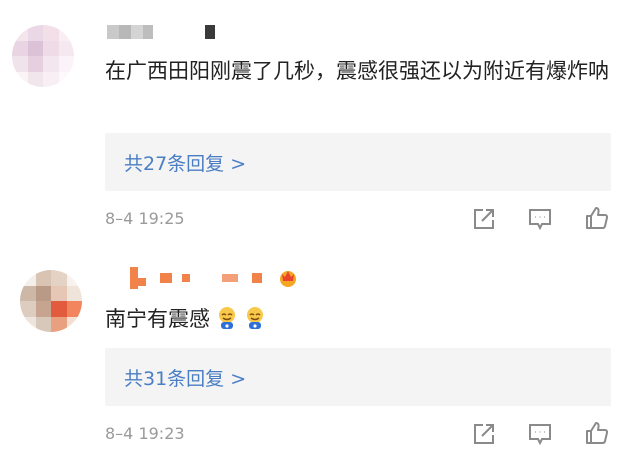 Image resolution: width=641 pixels, height=456 pixels. What do you see at coordinates (145, 433) in the screenshot?
I see `timestamp: 8–4 19:23` at bounding box center [145, 433].